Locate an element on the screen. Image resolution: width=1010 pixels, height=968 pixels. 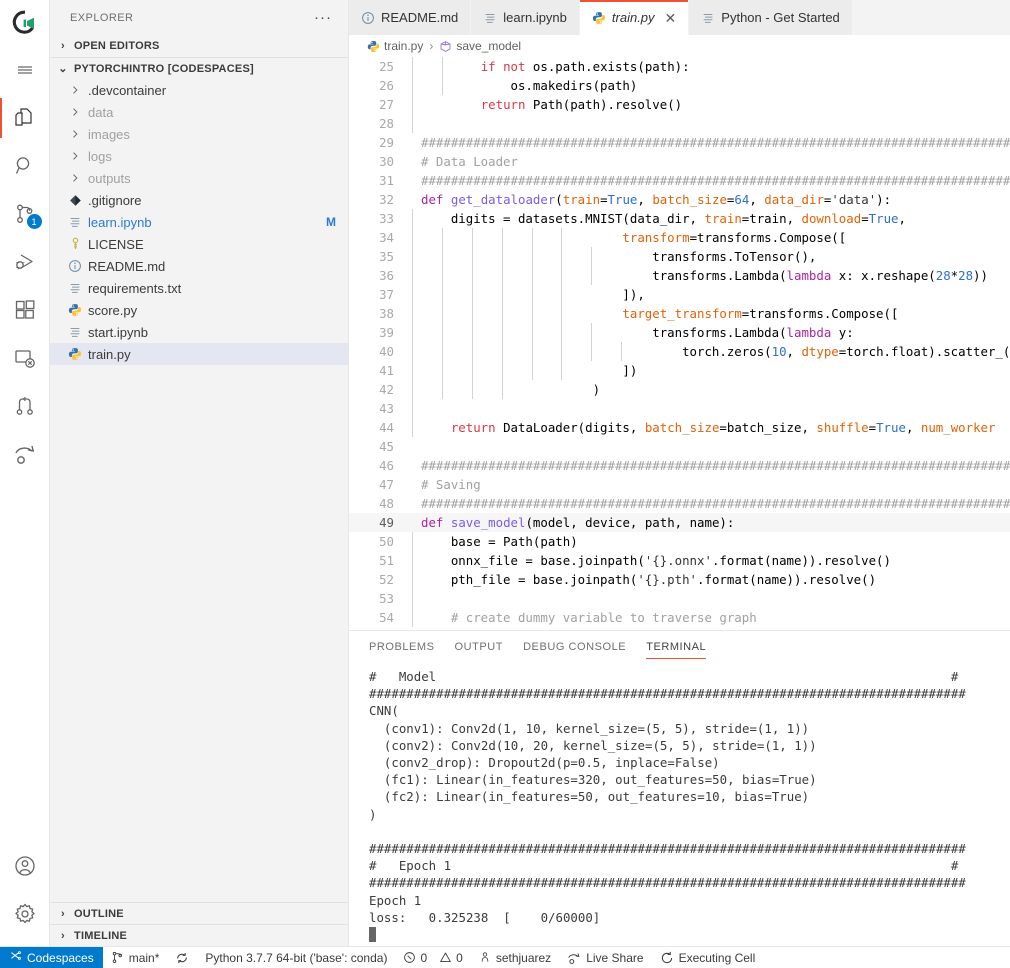
status-account: sethjuarez is located at coordinates (515, 957).